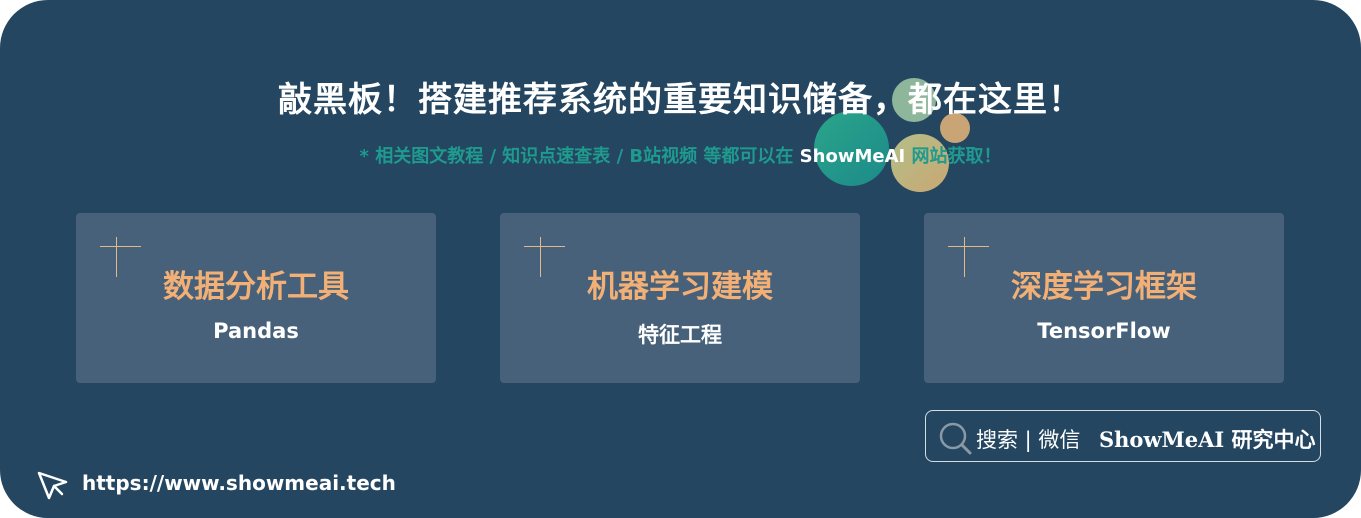  I want to click on search-icon, so click(955, 438).